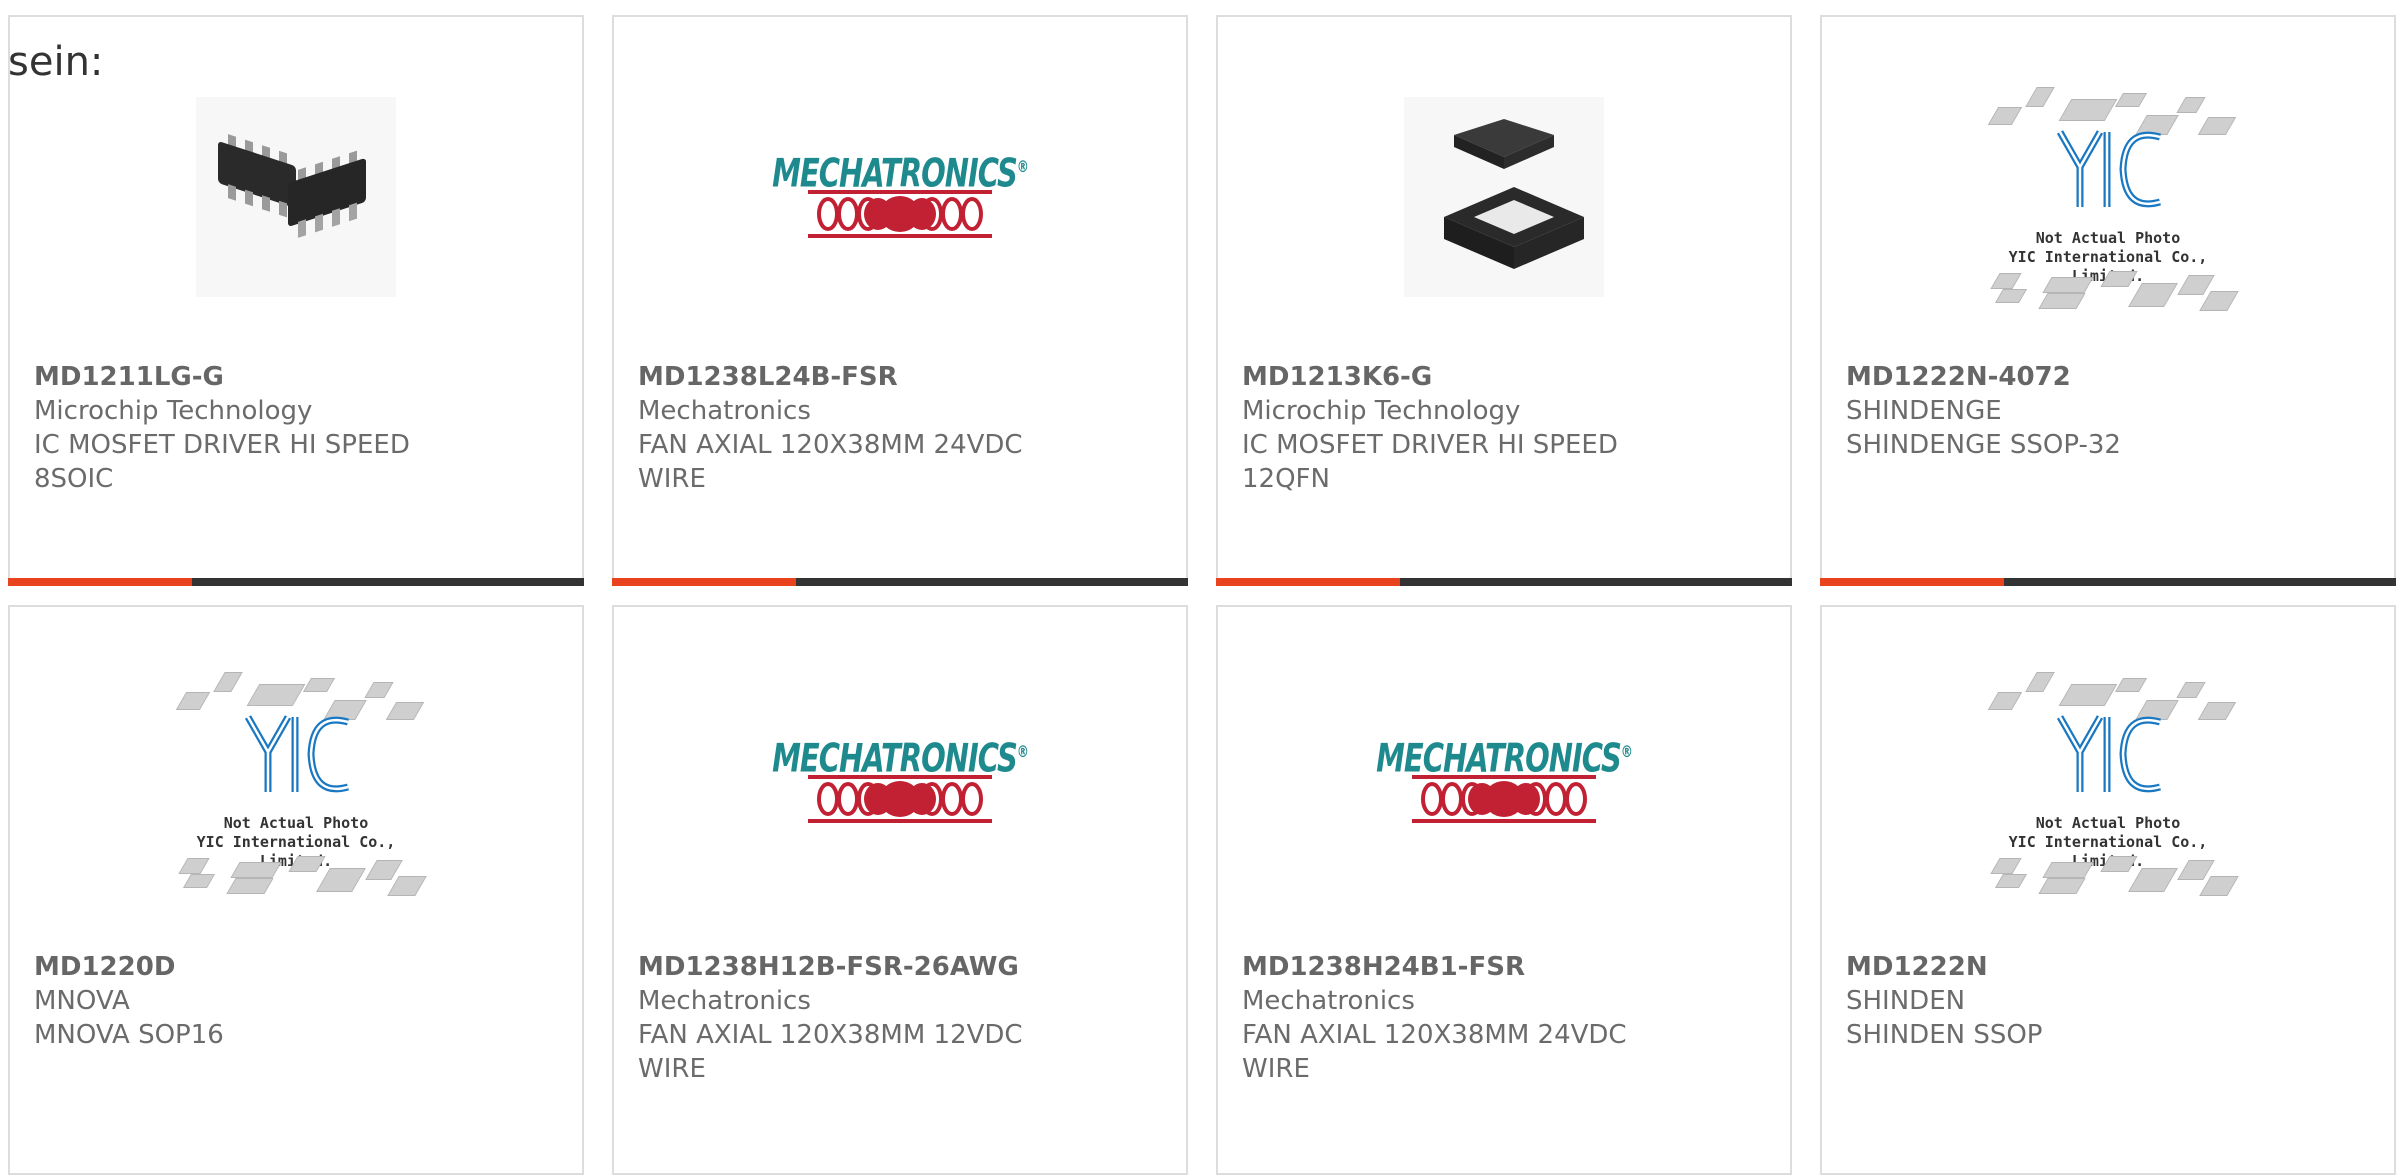  Describe the element at coordinates (2110, 967) in the screenshot. I see `part-number-link: MD1222N` at that location.